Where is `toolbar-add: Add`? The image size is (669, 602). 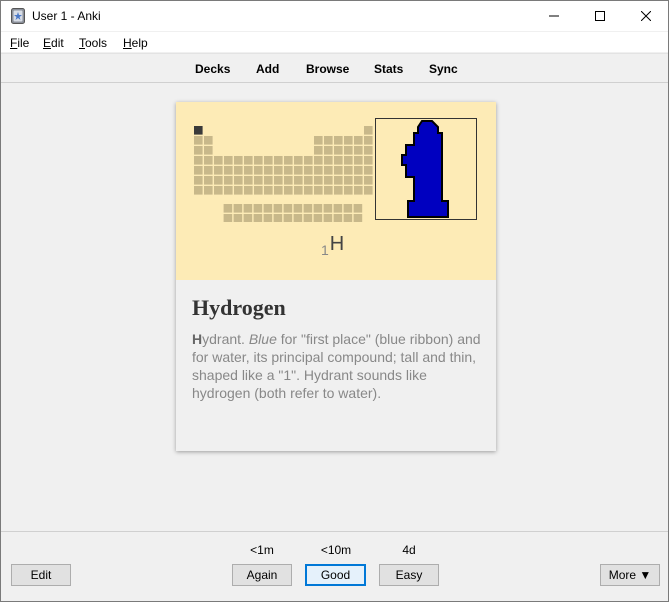 toolbar-add: Add is located at coordinates (267, 69).